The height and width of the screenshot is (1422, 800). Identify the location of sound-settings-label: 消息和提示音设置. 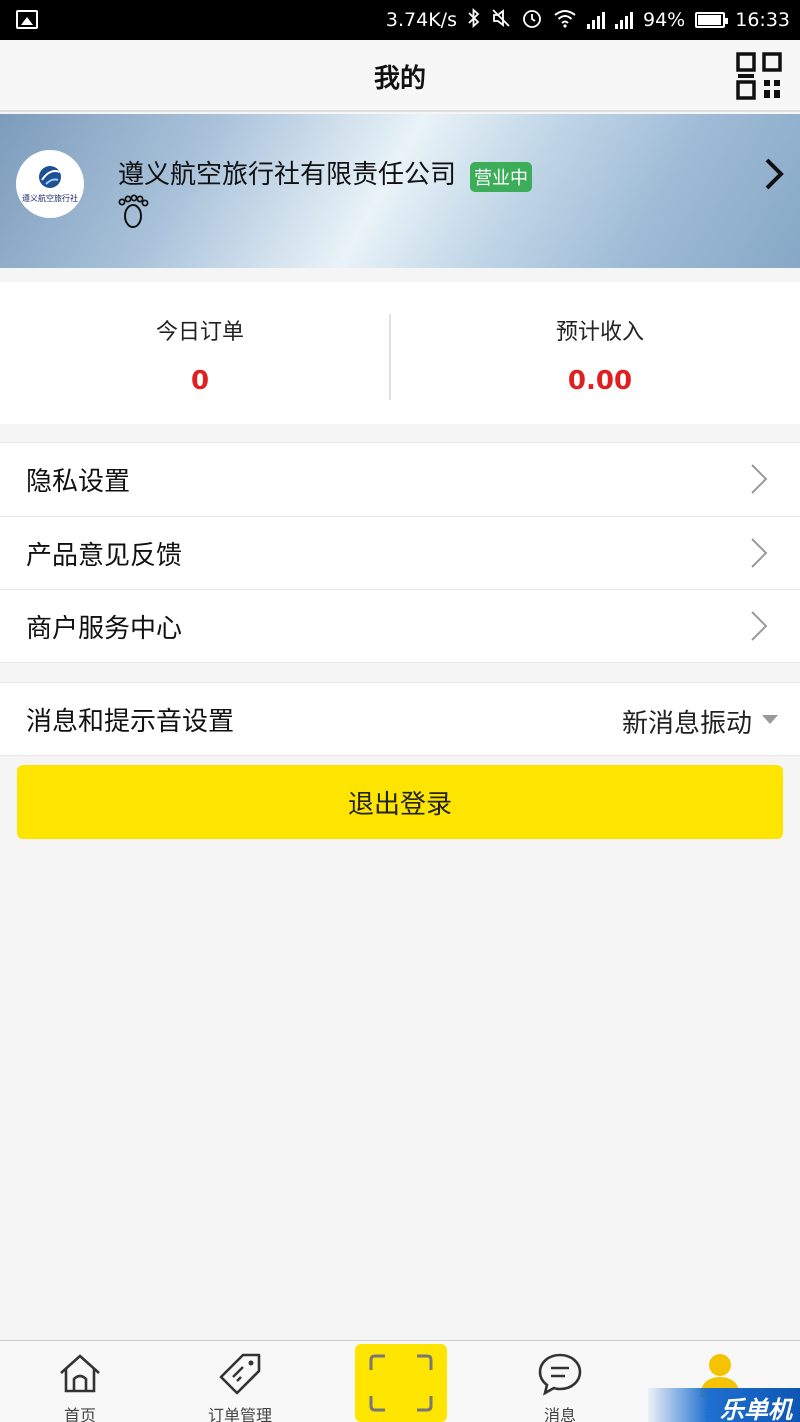
(130, 721).